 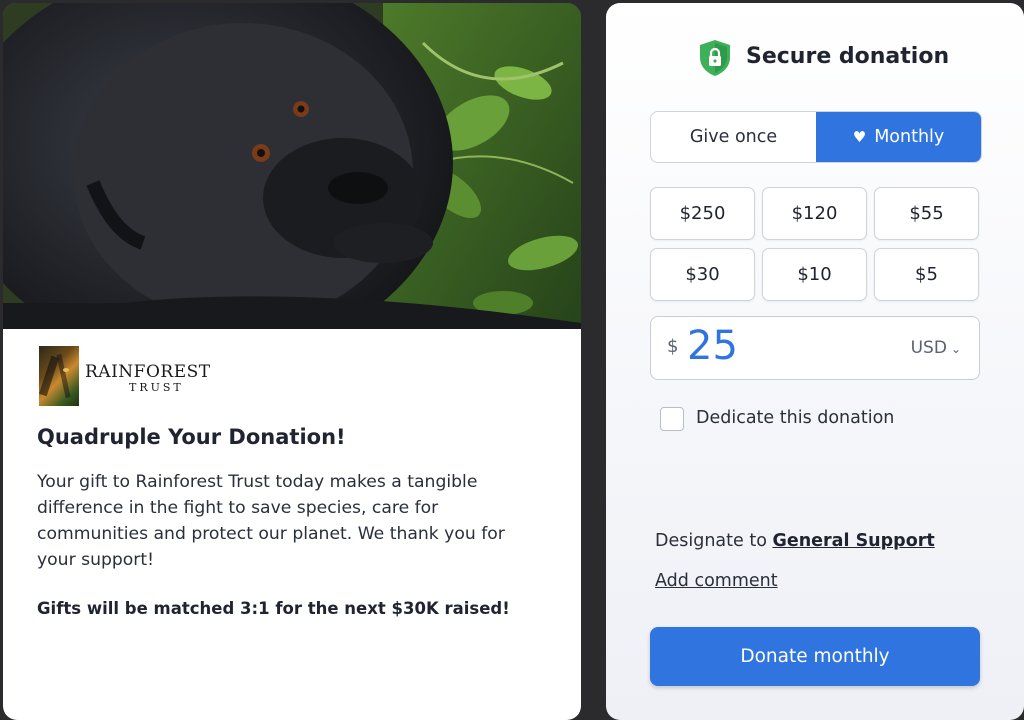 What do you see at coordinates (795, 418) in the screenshot?
I see `dedicate-label: Dedicate this donation` at bounding box center [795, 418].